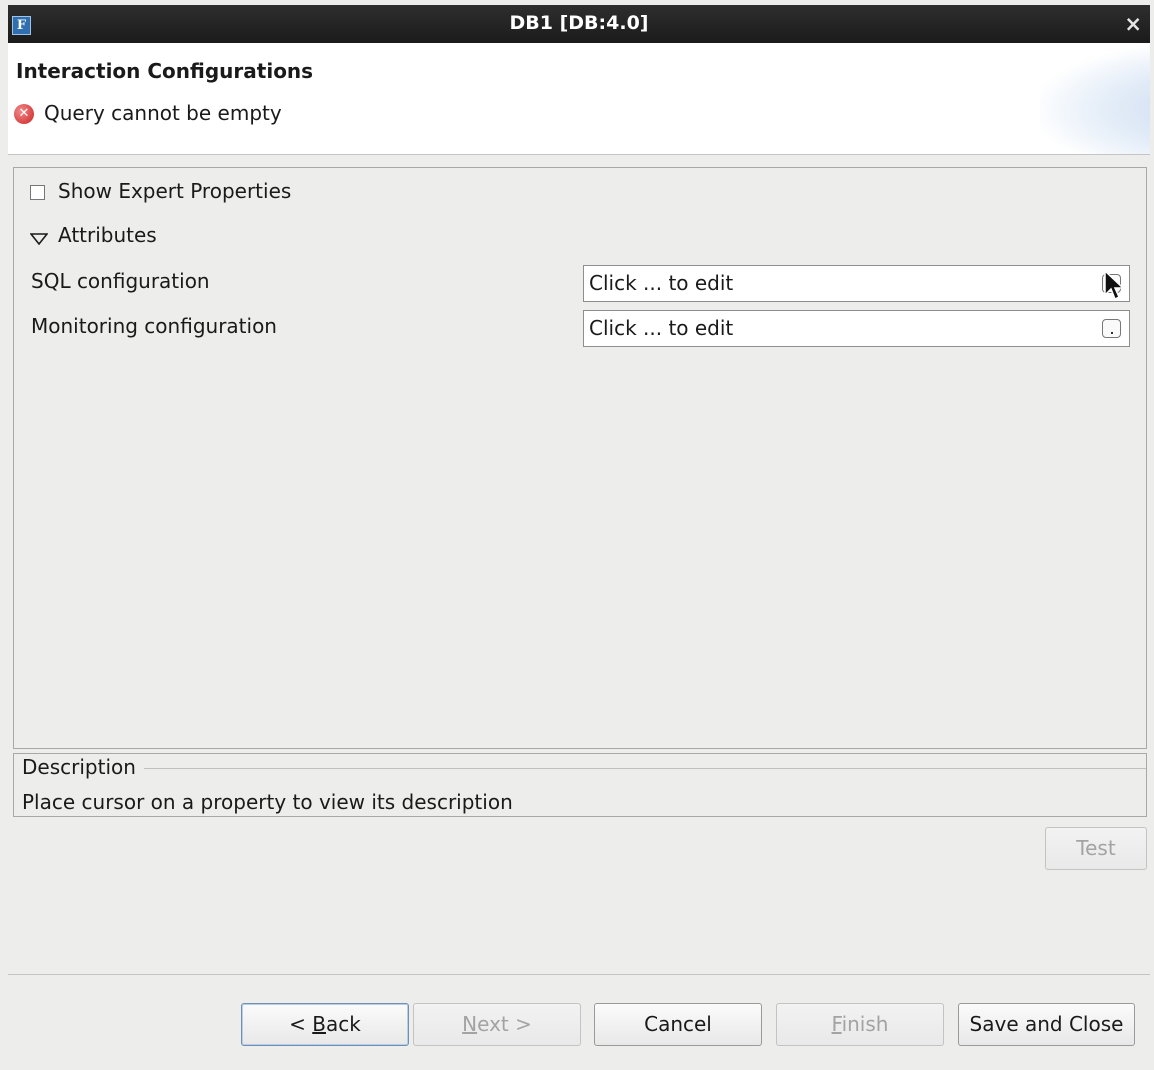 This screenshot has width=1154, height=1070. I want to click on back-button-prefix: <, so click(301, 1024).